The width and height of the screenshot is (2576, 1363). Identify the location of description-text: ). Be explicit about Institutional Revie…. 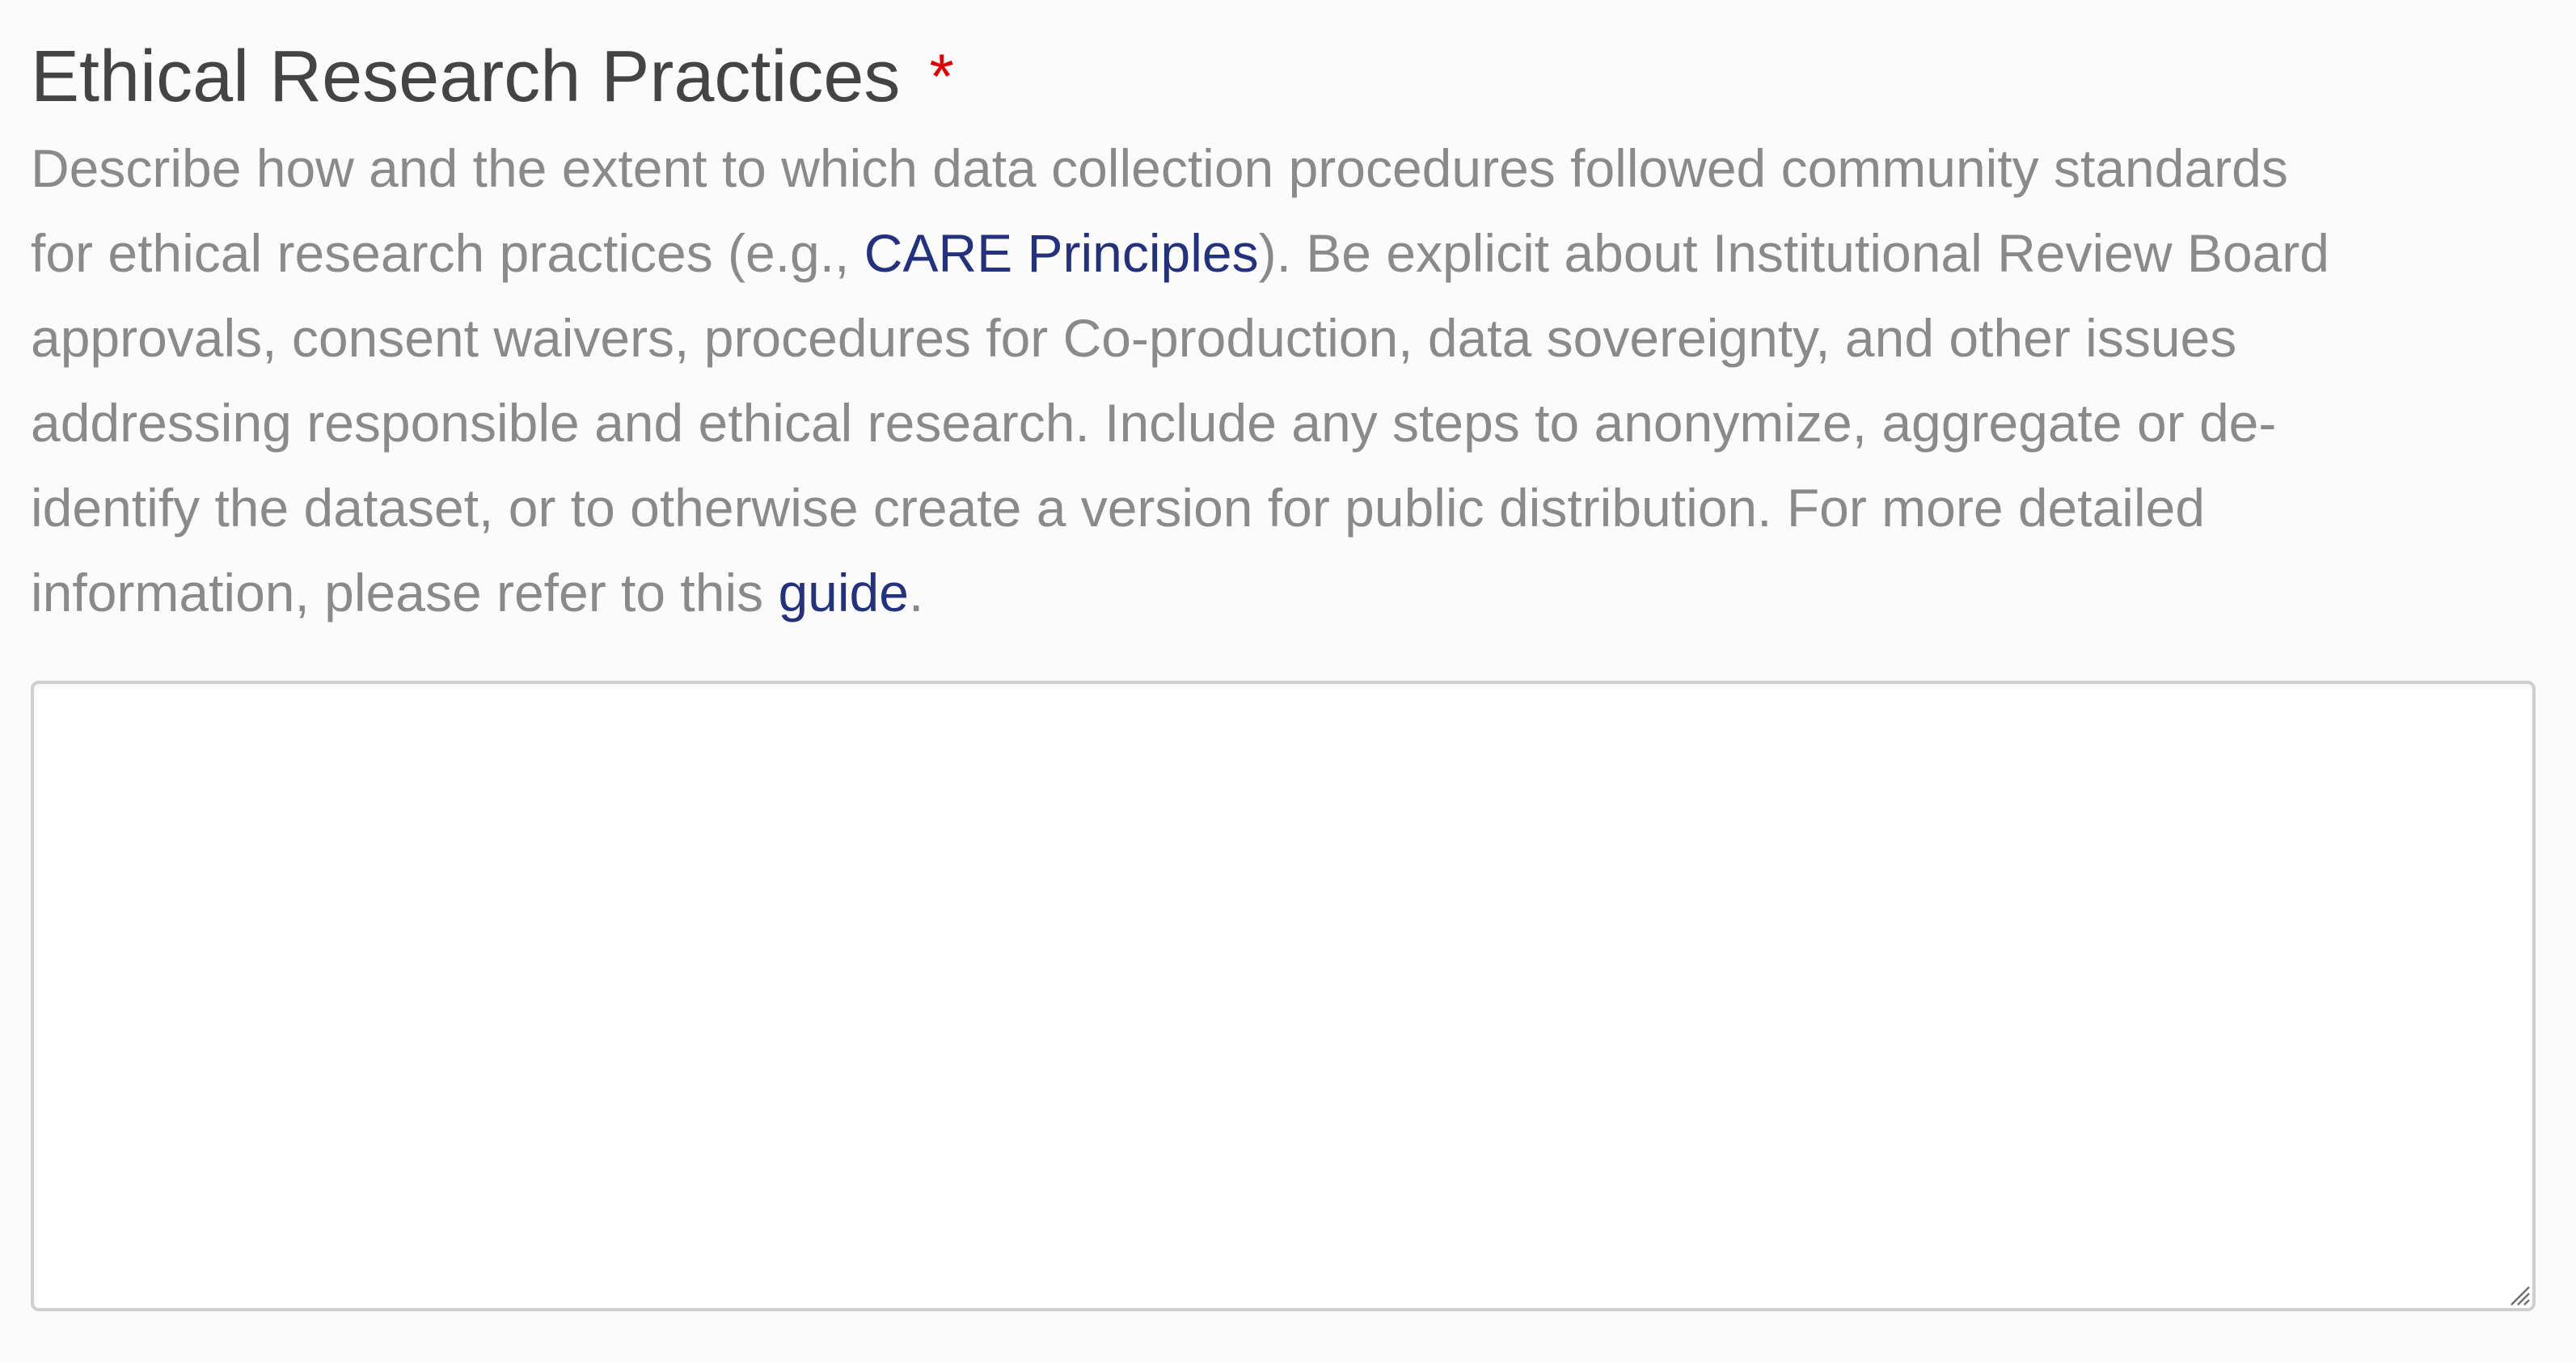
(1793, 253).